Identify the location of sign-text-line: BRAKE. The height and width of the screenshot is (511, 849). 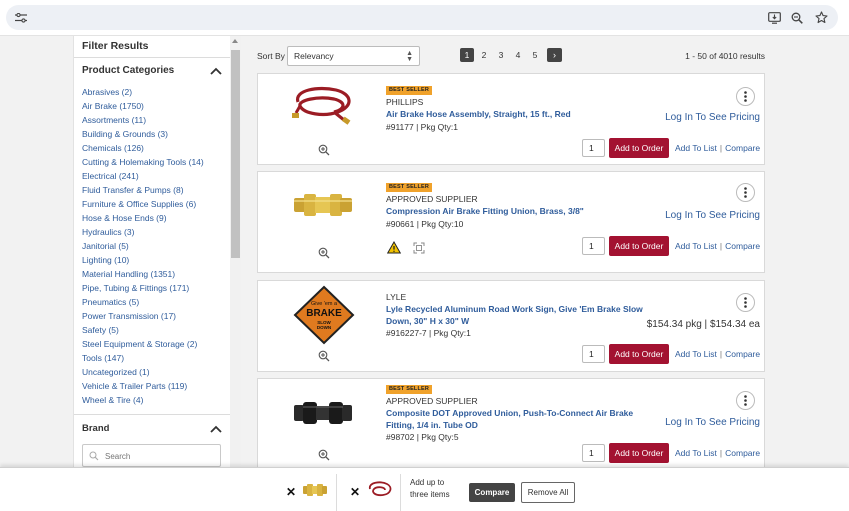
(324, 313).